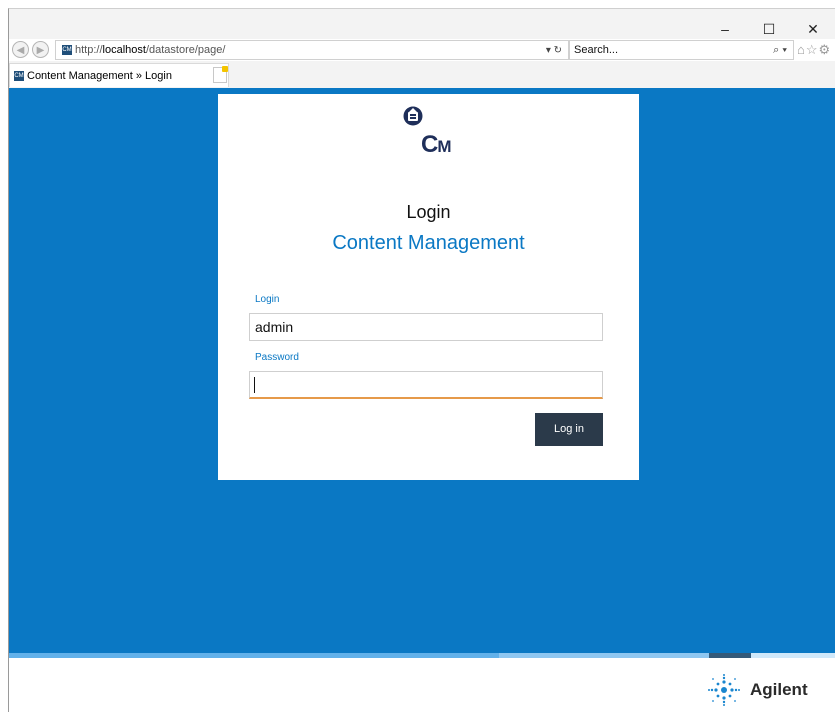 This screenshot has width=835, height=713. What do you see at coordinates (312, 50) in the screenshot?
I see `address-bar: CM http://localhost/datastore/page/ ▾ ↻` at bounding box center [312, 50].